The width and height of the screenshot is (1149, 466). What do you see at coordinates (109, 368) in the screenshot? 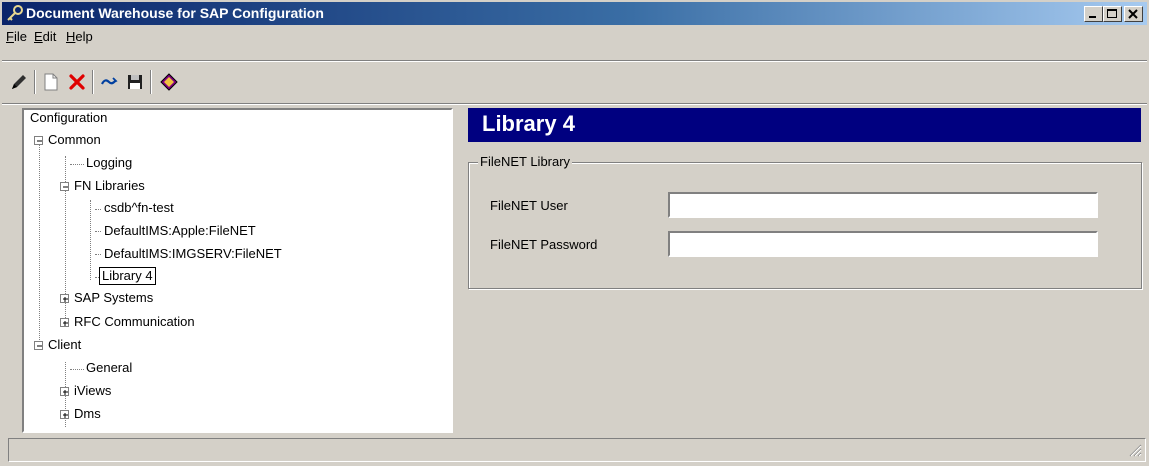
I see `tree-node-general: General` at bounding box center [109, 368].